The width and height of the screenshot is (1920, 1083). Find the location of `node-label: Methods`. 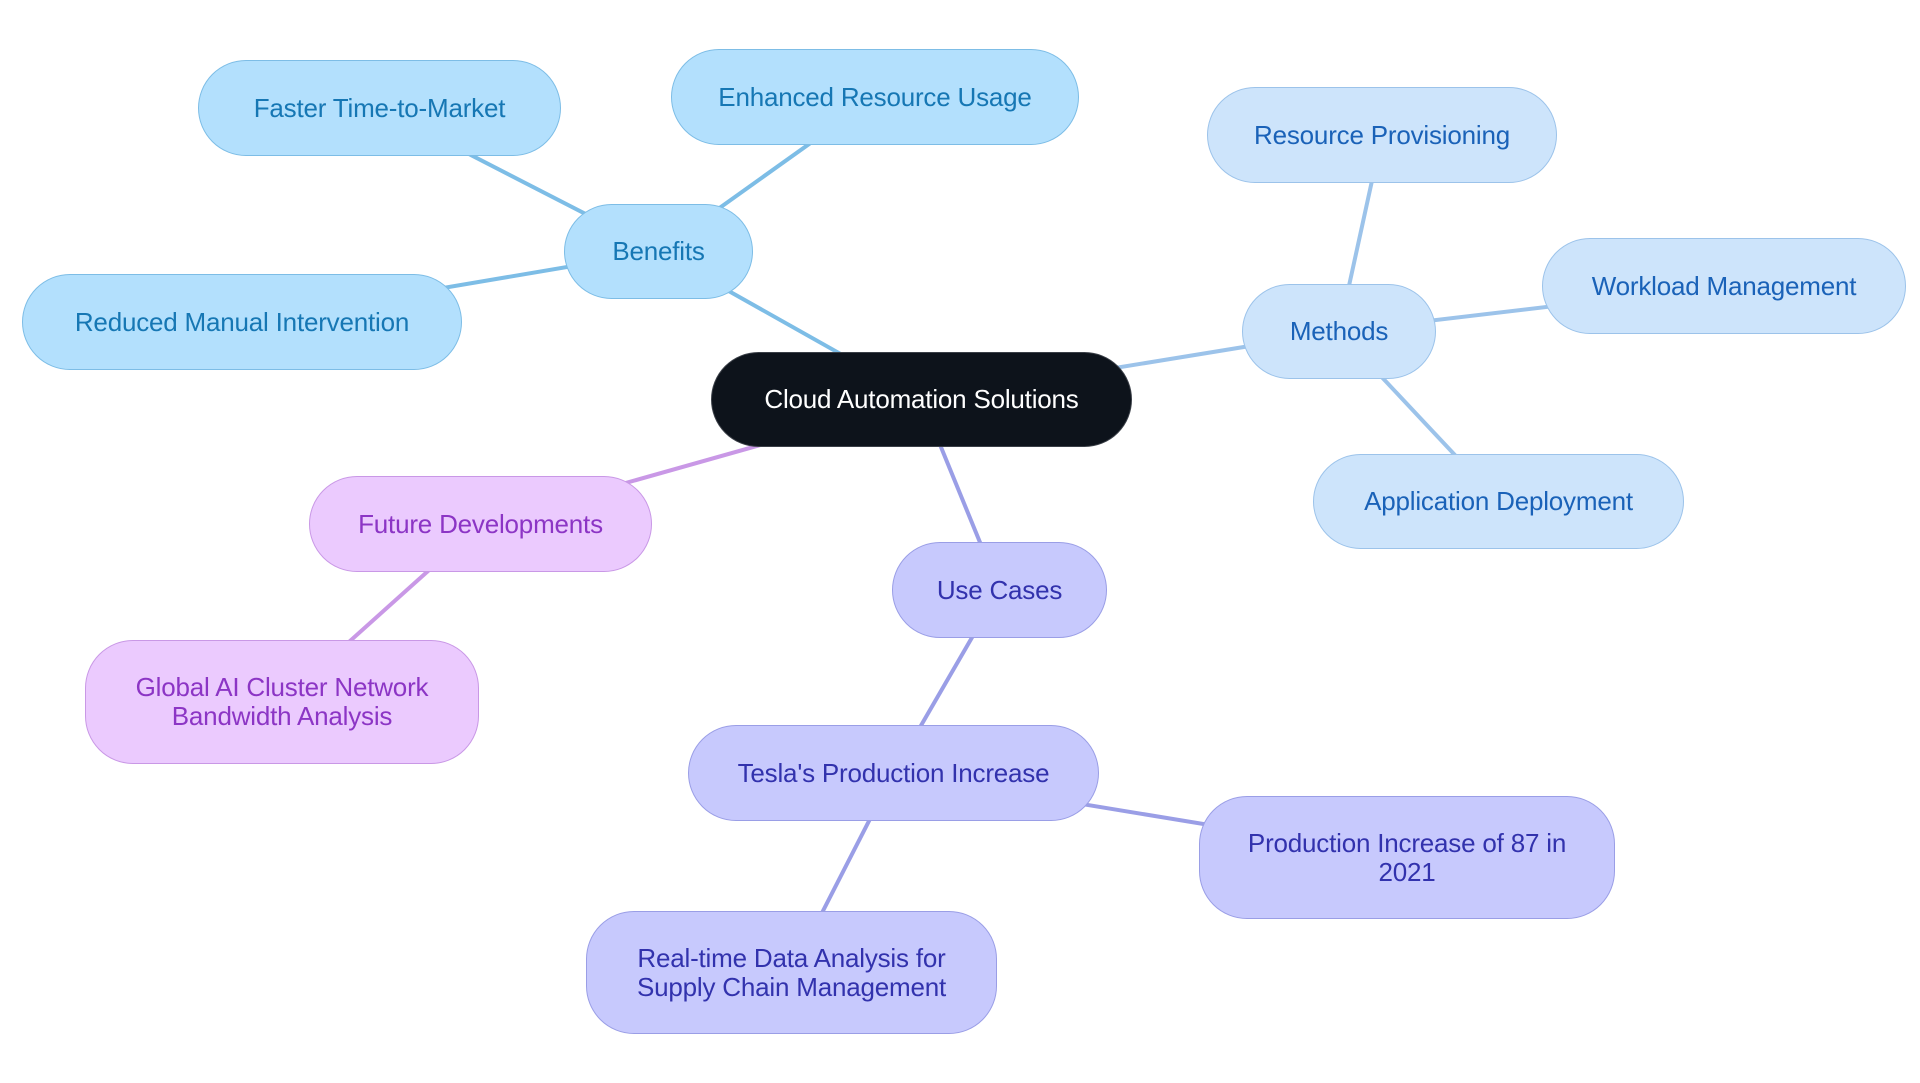

node-label: Methods is located at coordinates (1339, 331).